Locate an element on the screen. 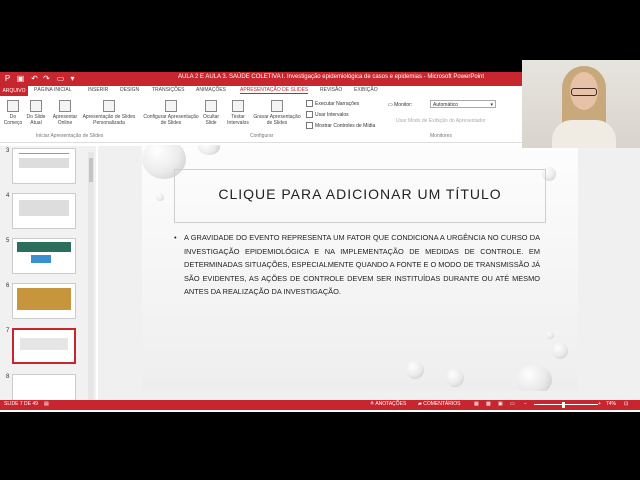 This screenshot has height=480, width=640. play-narrations-checkbox: Executar Narrações is located at coordinates (332, 103).